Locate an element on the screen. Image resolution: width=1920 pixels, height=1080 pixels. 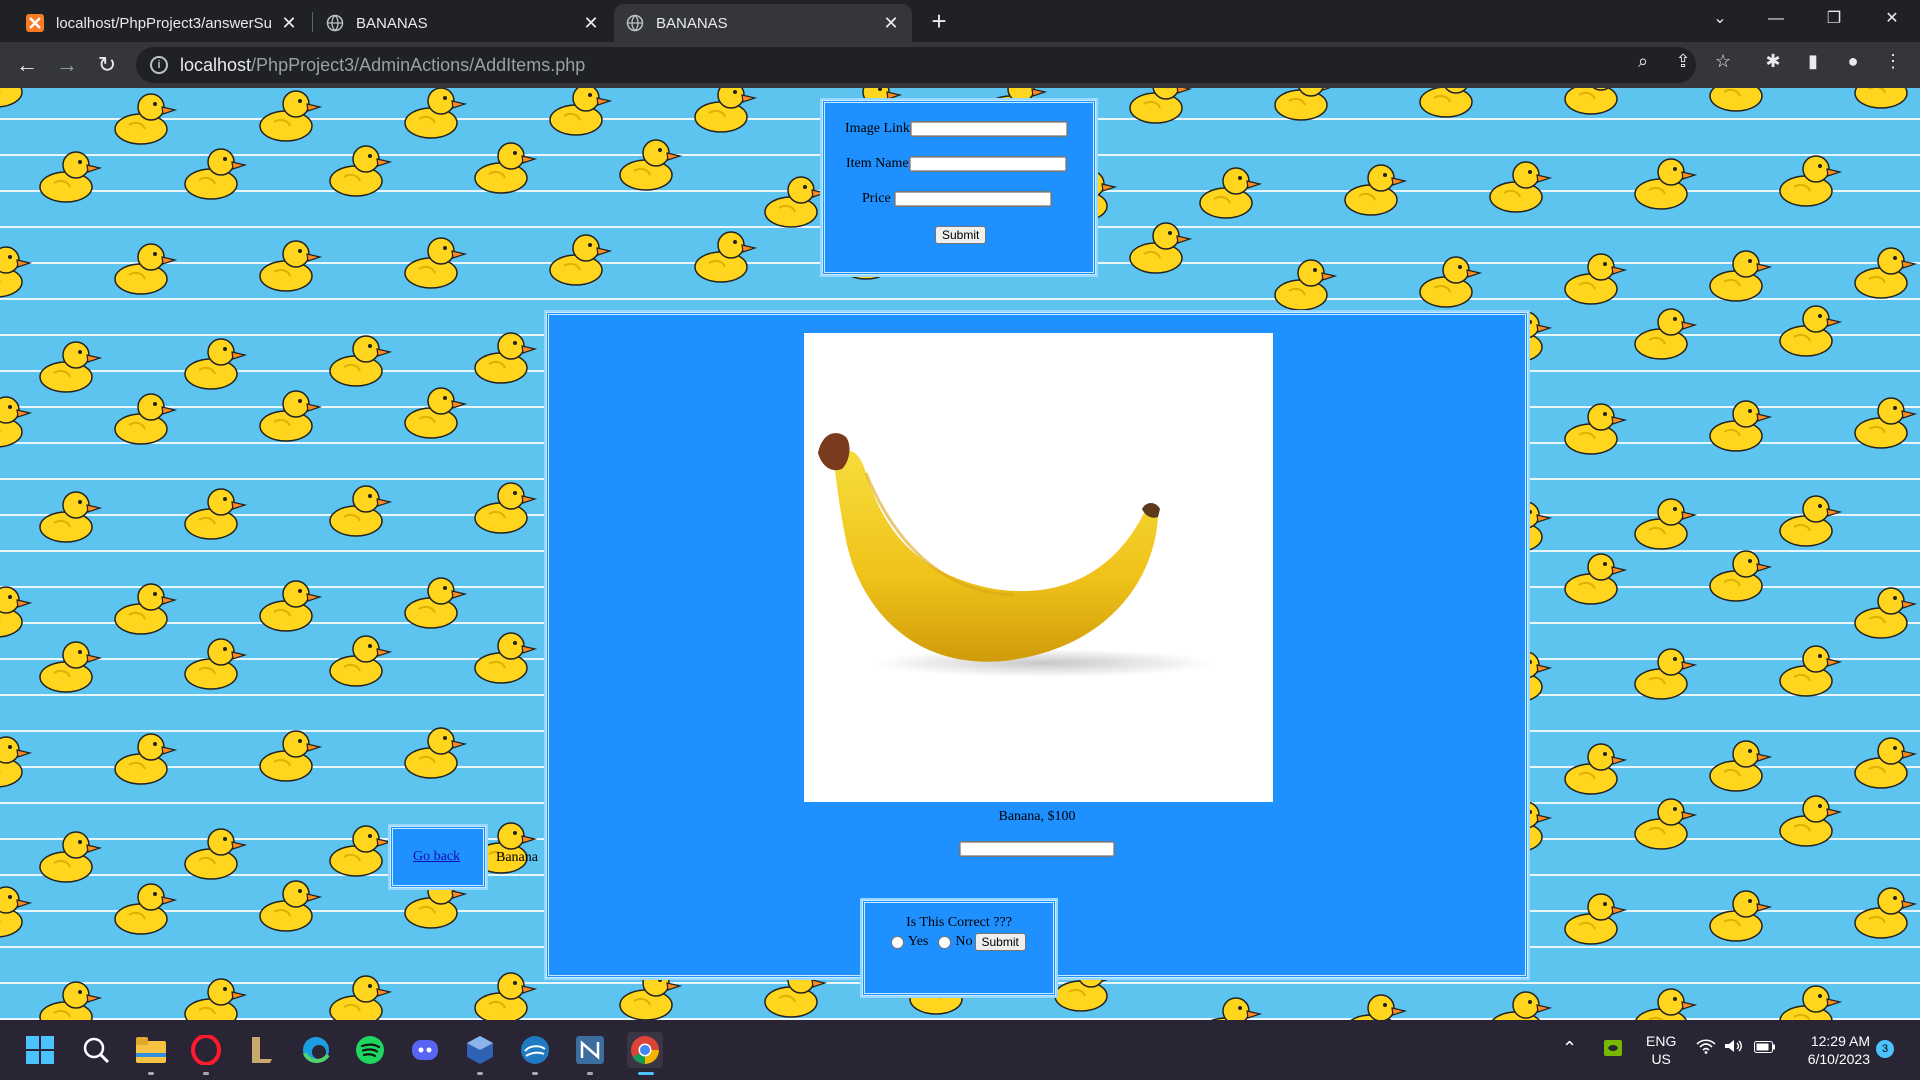
clock: 12:29 AM 6/10/2023 is located at coordinates (1831, 1050).